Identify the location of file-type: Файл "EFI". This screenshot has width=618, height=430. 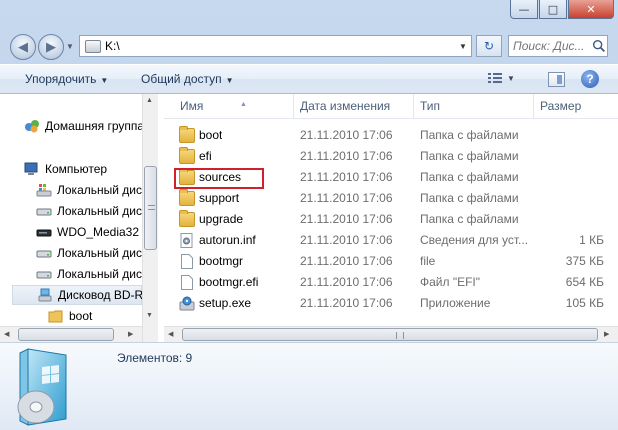
(450, 282).